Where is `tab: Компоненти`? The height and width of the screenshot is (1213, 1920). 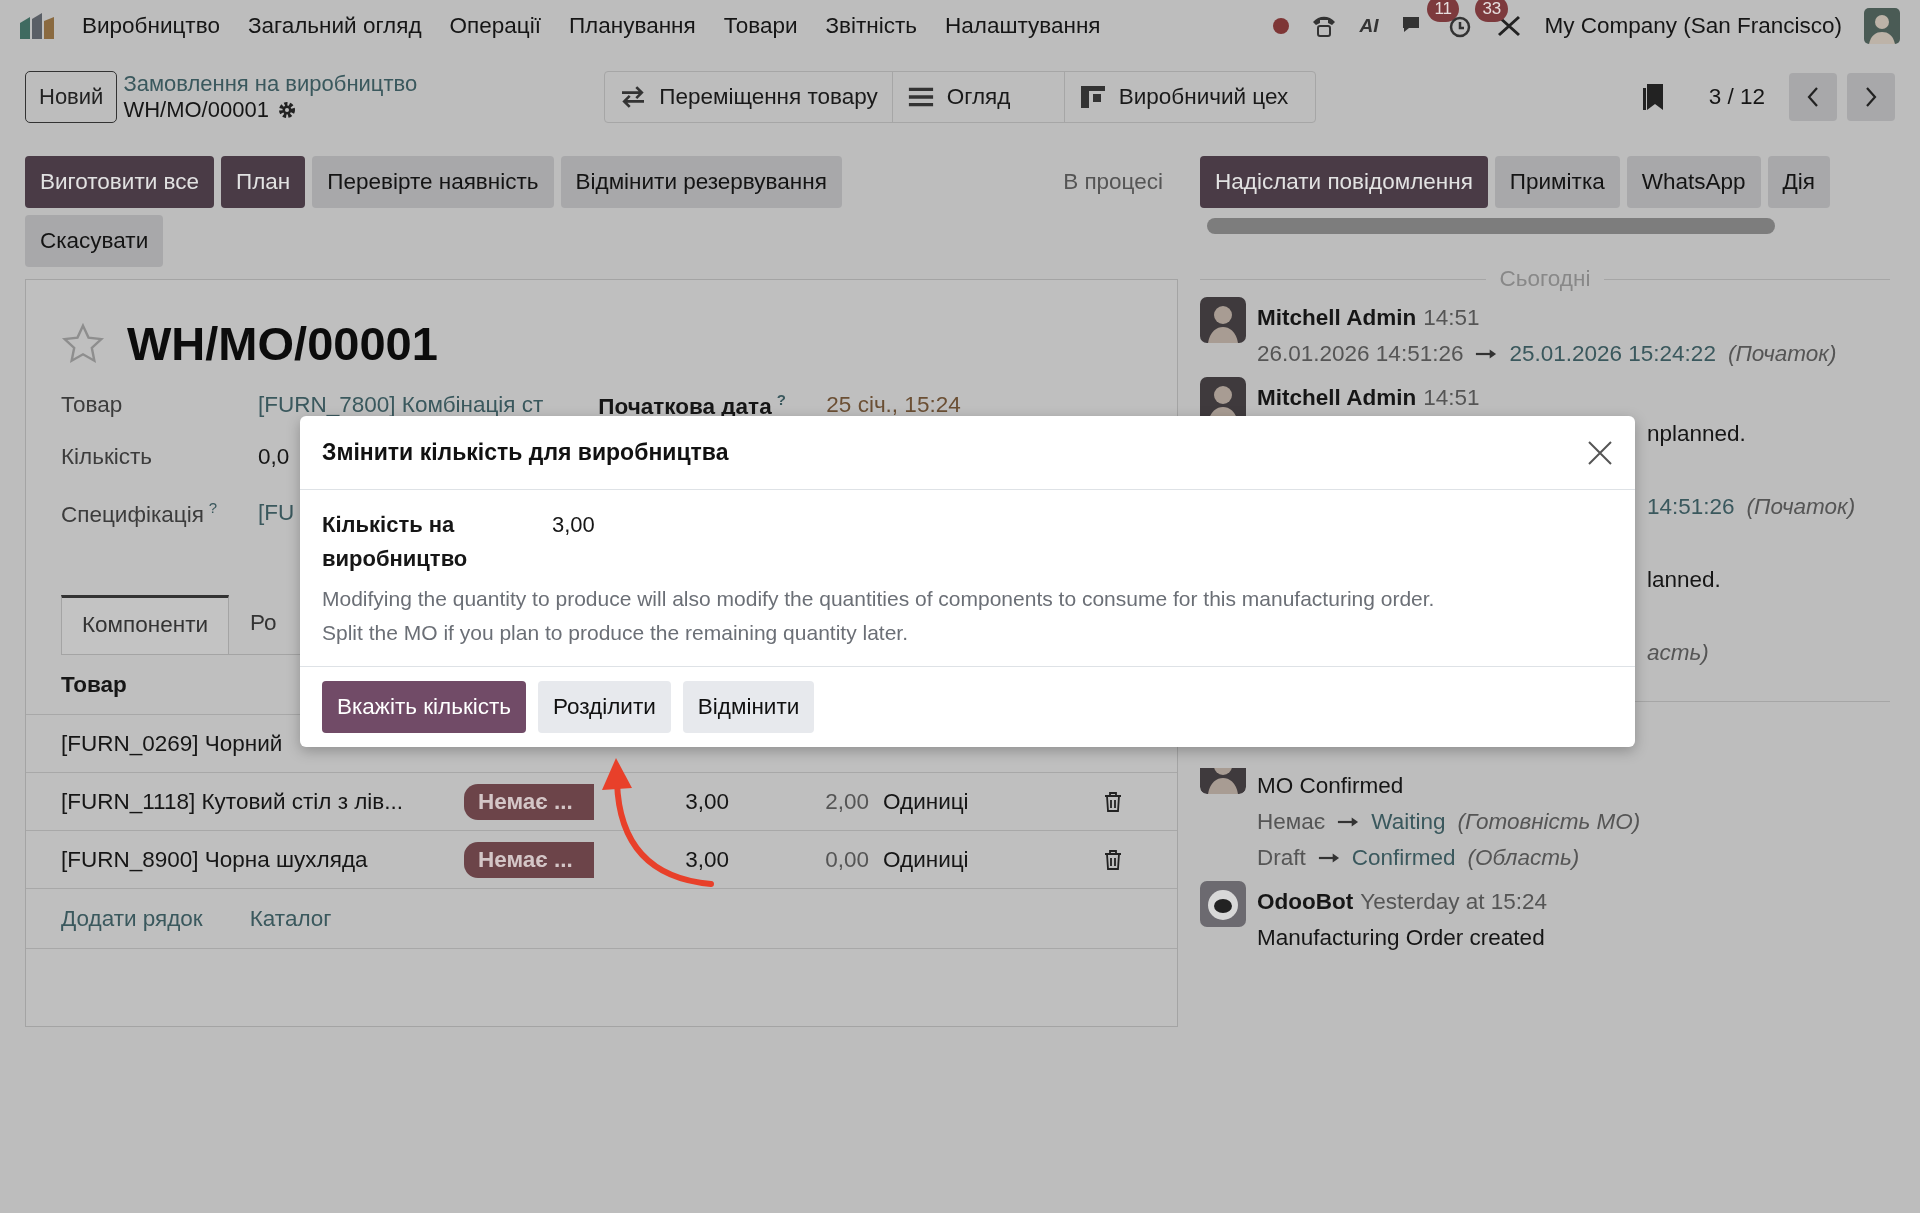 tab: Компоненти is located at coordinates (145, 624).